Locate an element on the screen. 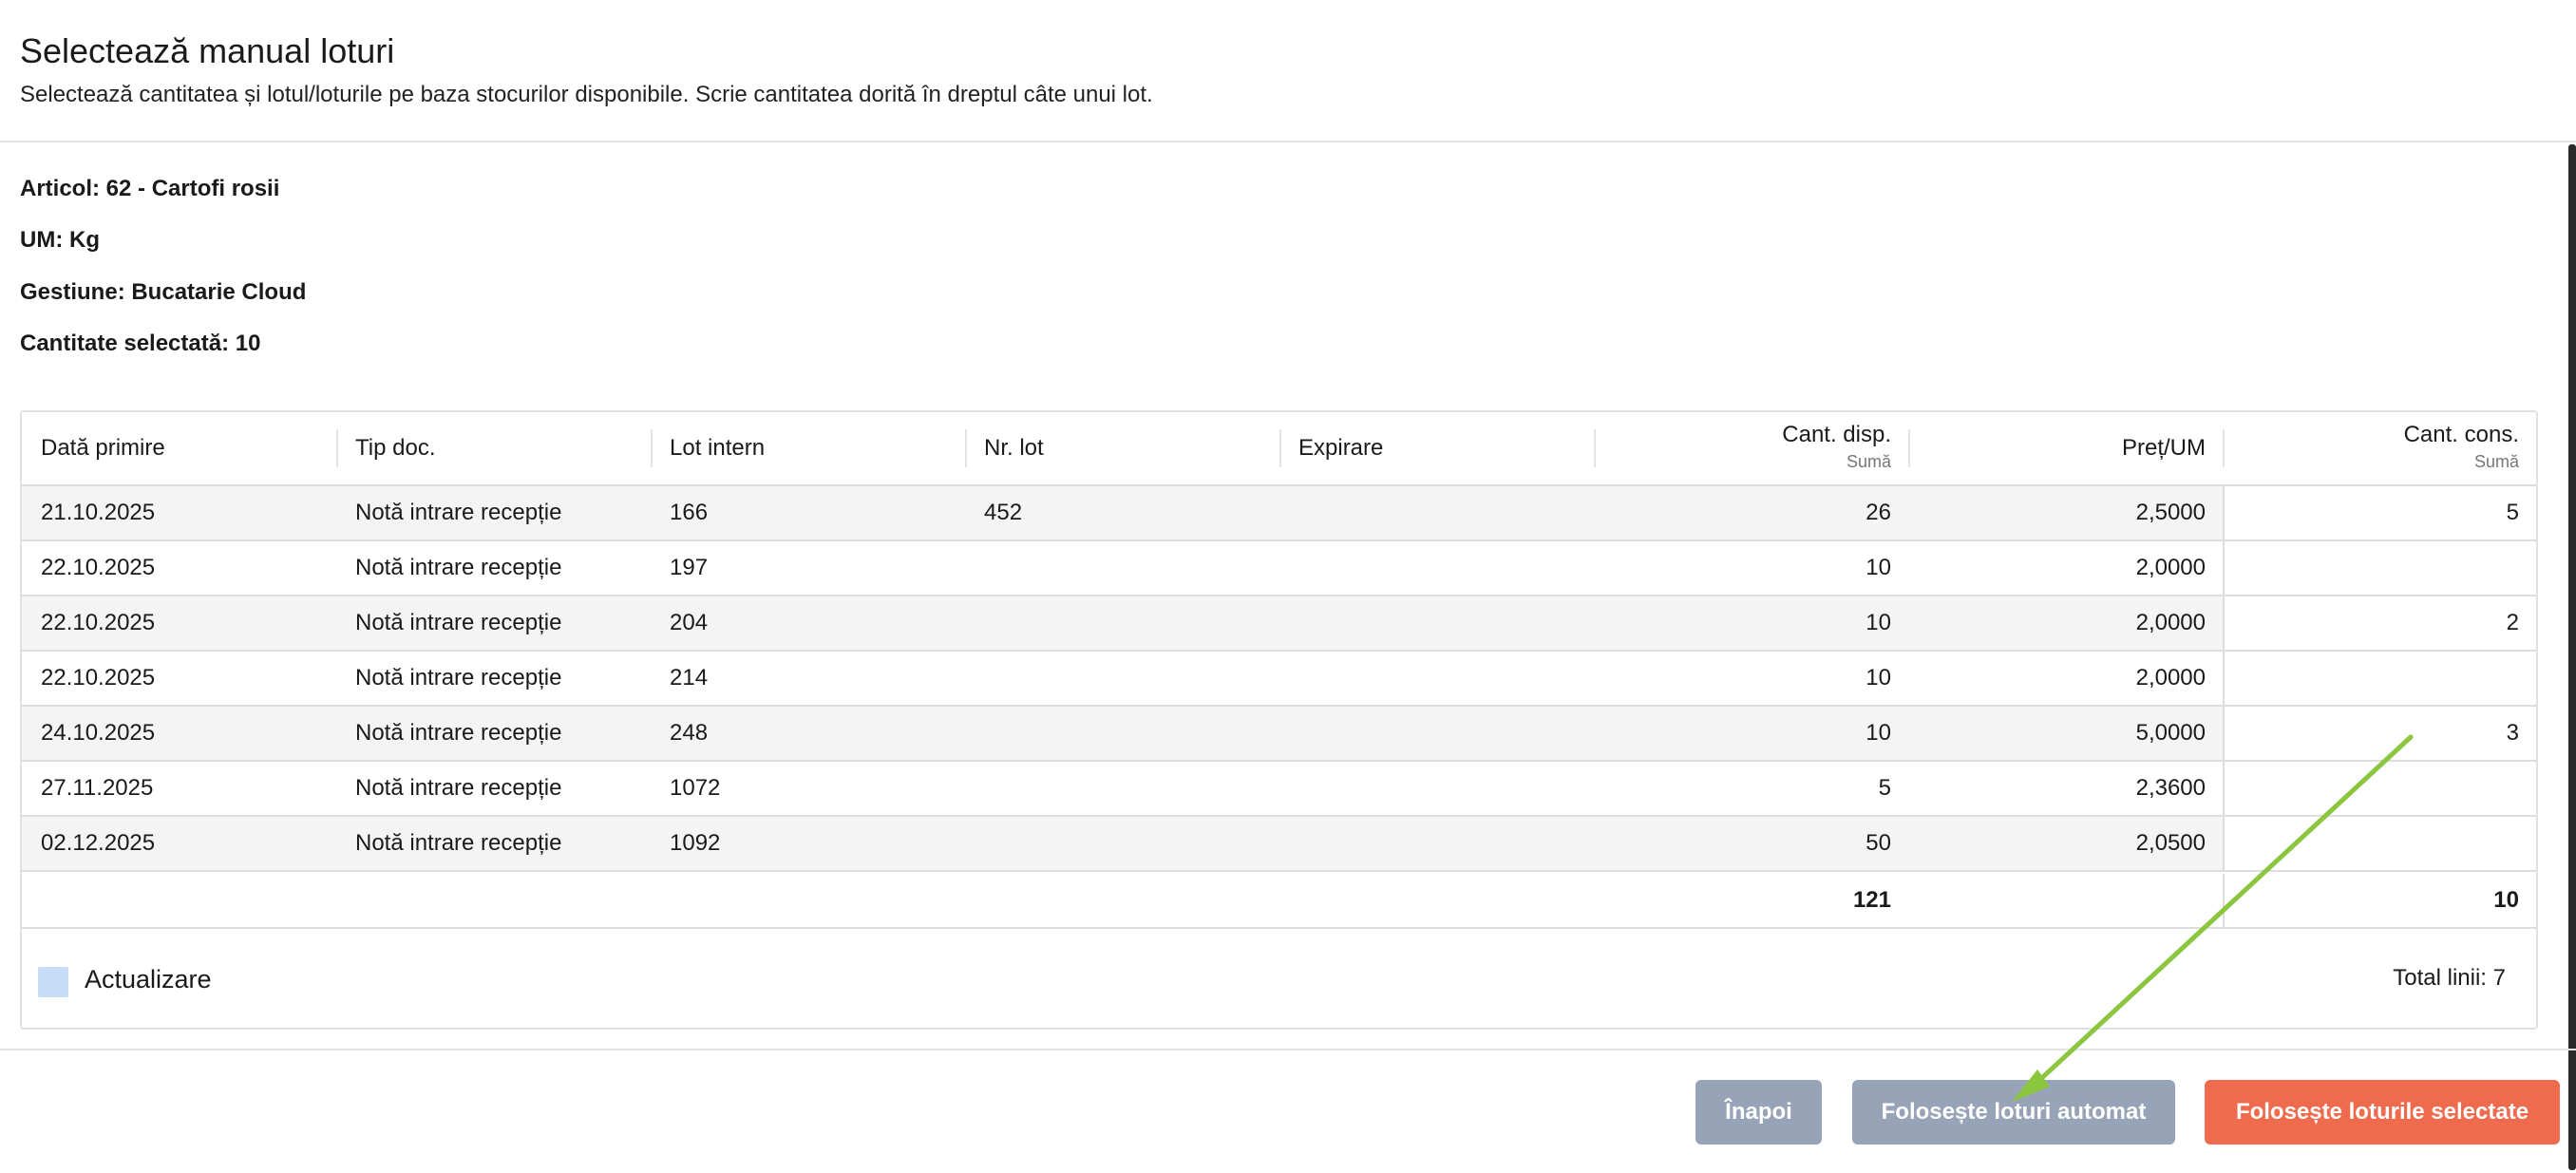  column-header-available-qty: Cant. disp. Sumă is located at coordinates (1753, 448).